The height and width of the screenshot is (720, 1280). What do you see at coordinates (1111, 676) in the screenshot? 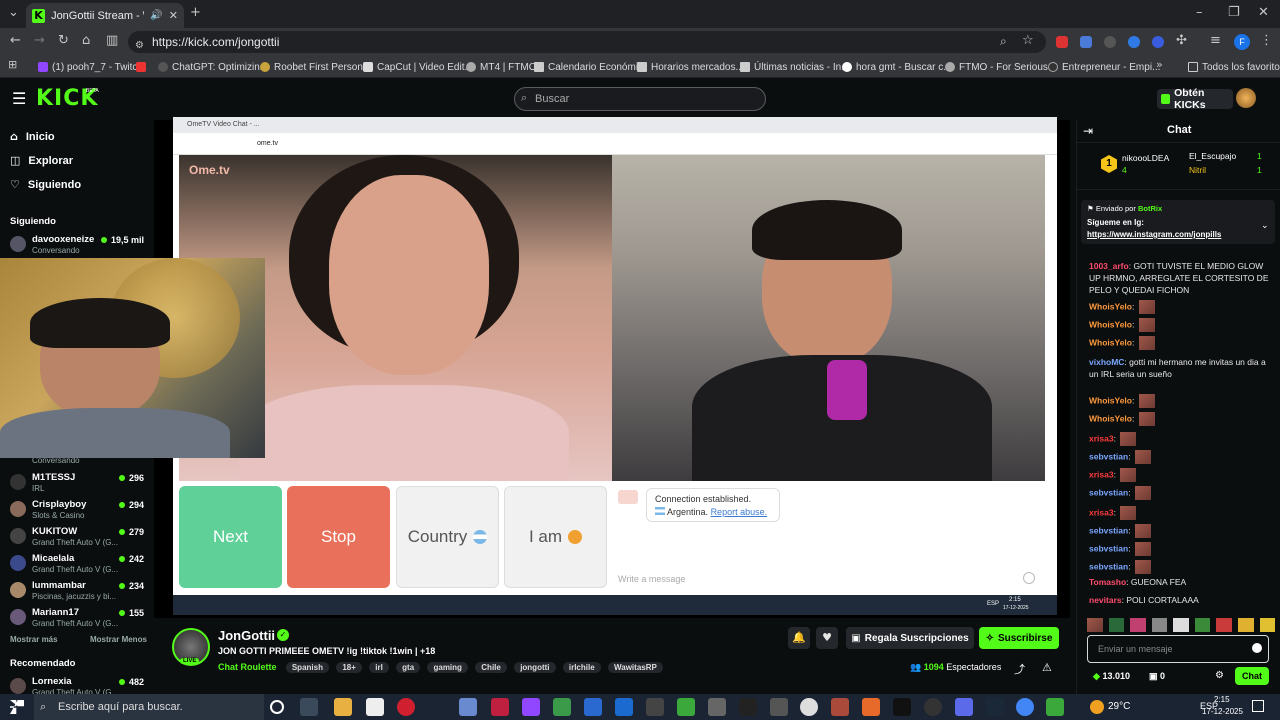
I see `kicks-balance: ◆ 13.010` at bounding box center [1111, 676].